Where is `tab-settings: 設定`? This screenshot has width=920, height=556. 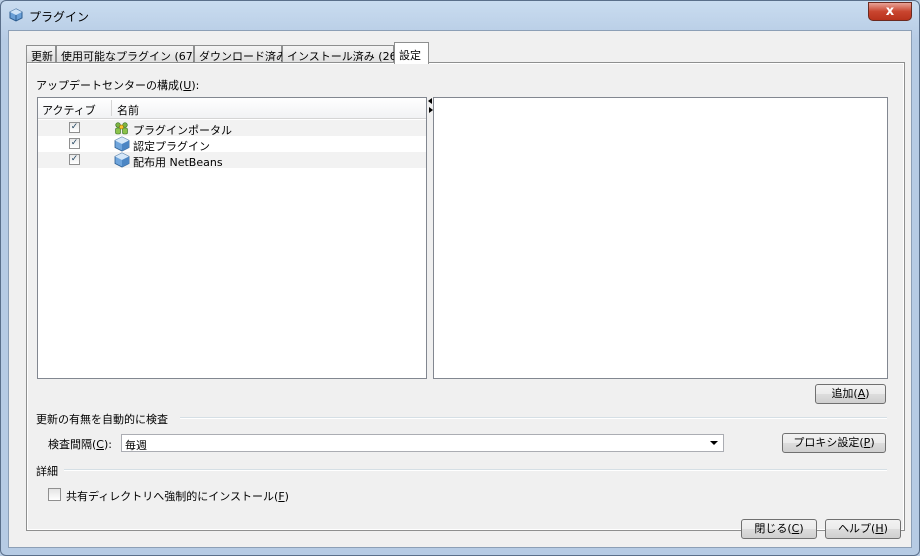
tab-settings: 設定 is located at coordinates (411, 53).